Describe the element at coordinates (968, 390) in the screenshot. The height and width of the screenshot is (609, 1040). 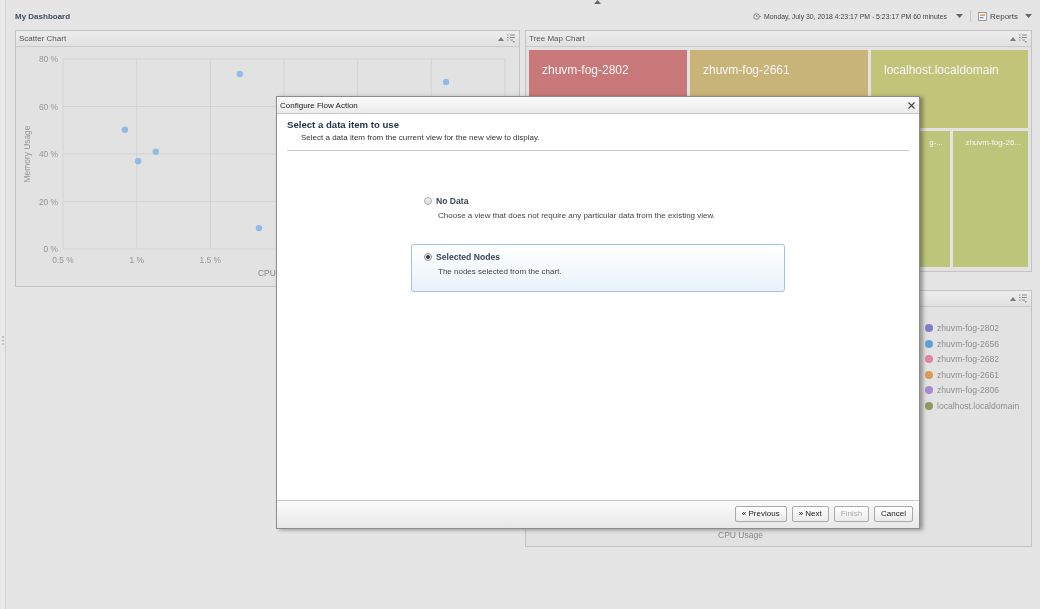
I see `legend-label: zhuvm-fog-2806` at that location.